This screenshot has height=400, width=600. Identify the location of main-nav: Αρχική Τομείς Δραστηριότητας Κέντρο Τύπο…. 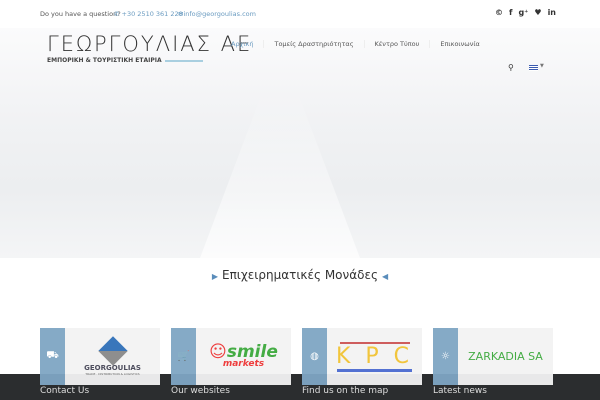
(355, 44).